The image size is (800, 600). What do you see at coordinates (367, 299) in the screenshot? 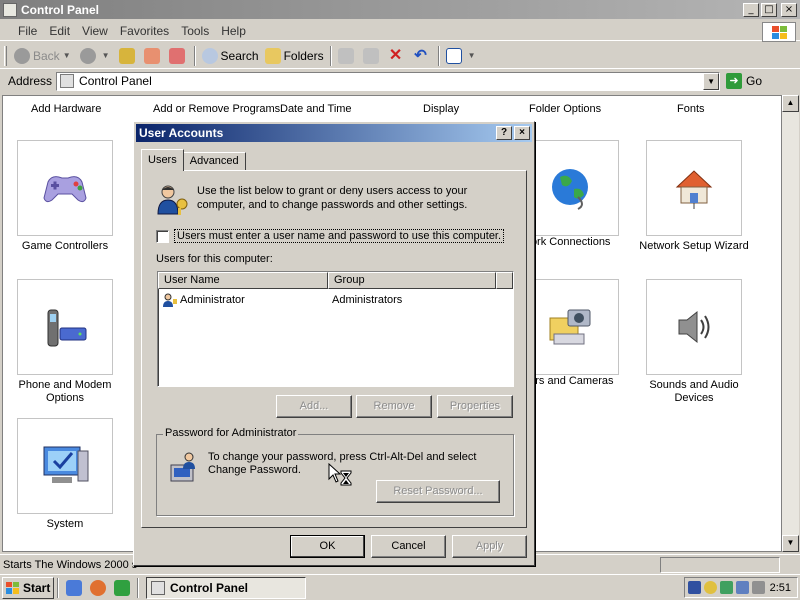
I see `row-group: Administrators` at bounding box center [367, 299].